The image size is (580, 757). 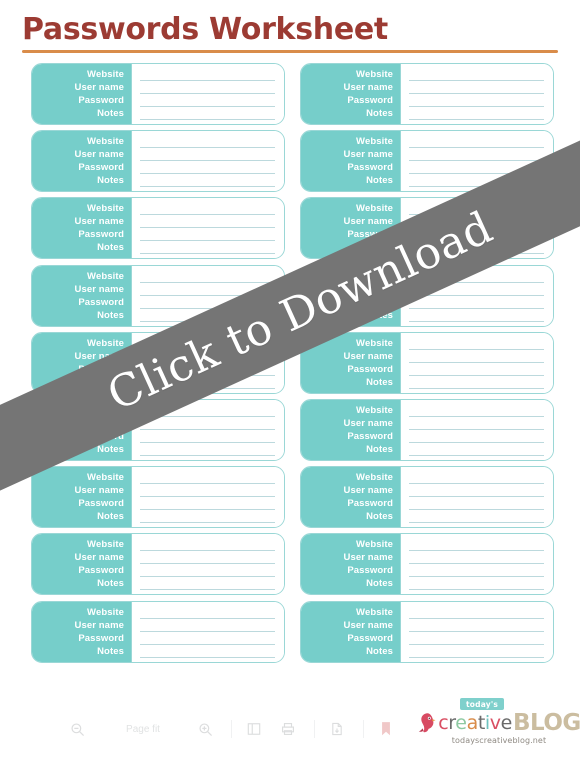 I want to click on pdf-viewer-toolbar: Page fit, so click(x=215, y=729).